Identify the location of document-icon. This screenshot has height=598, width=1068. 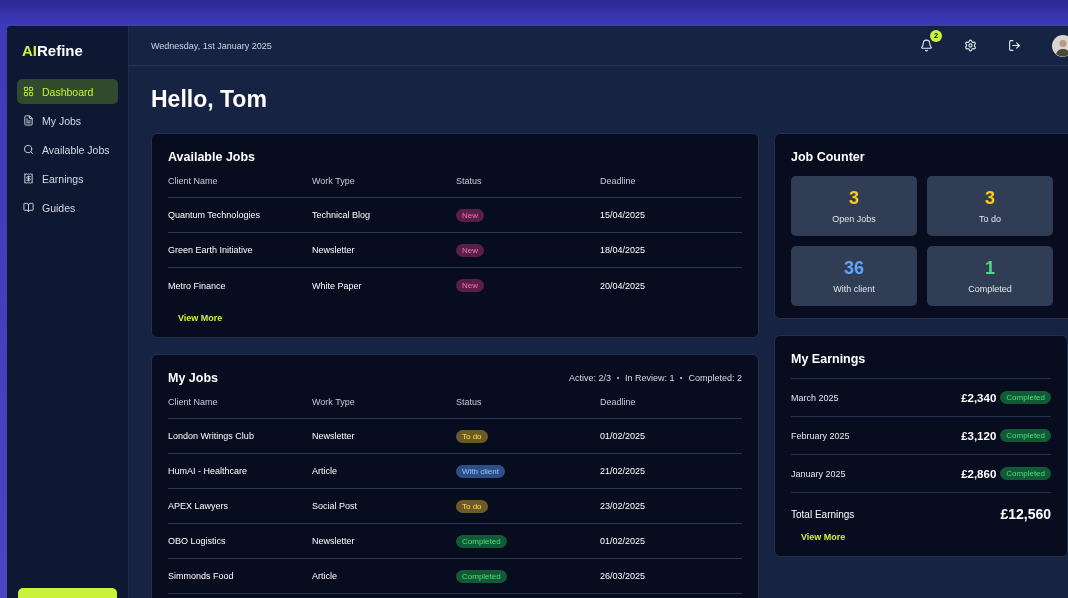
(28, 120).